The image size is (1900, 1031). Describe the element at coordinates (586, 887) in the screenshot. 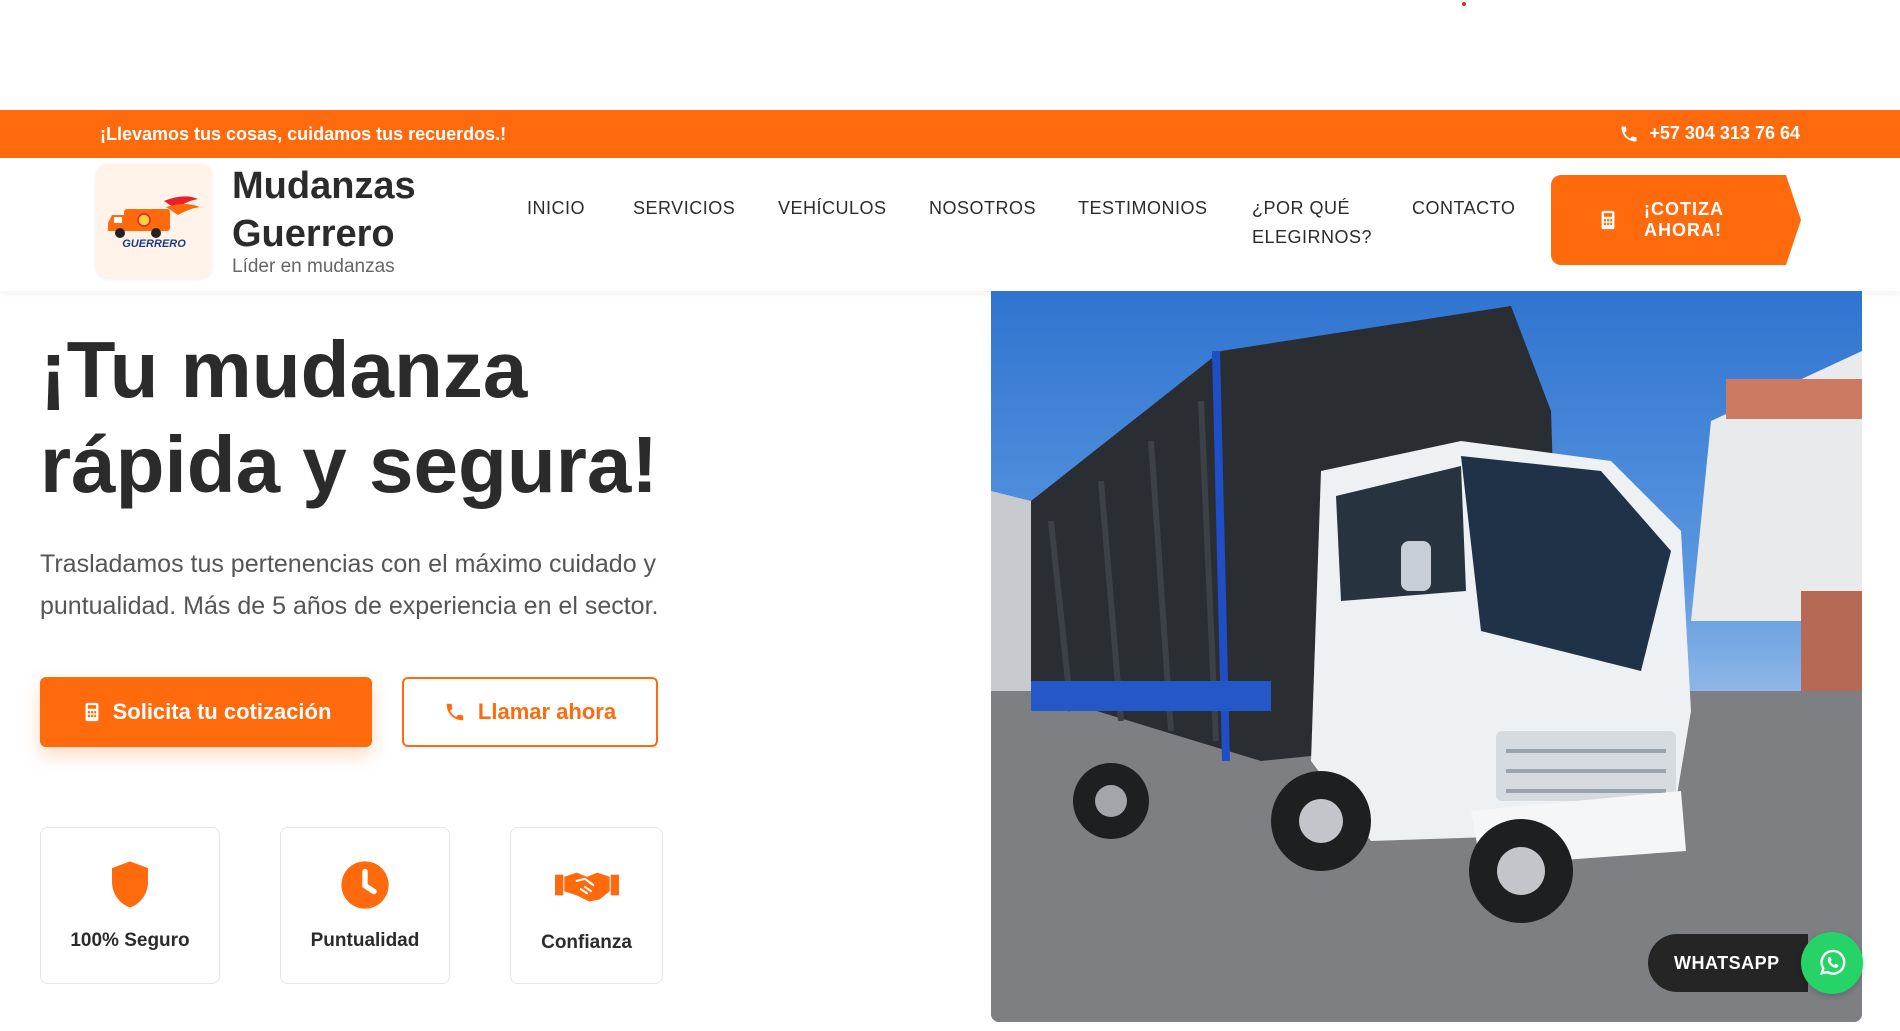

I see `handshake-icon` at that location.